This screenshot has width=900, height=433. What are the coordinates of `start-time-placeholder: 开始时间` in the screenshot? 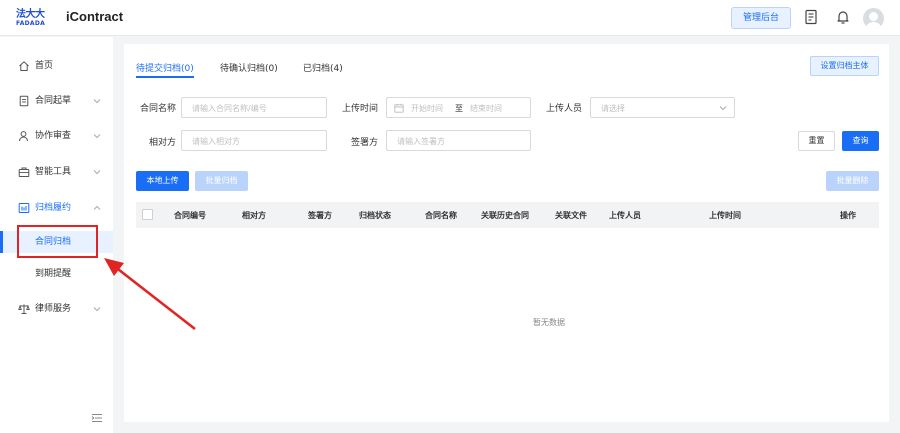 It's located at (427, 108).